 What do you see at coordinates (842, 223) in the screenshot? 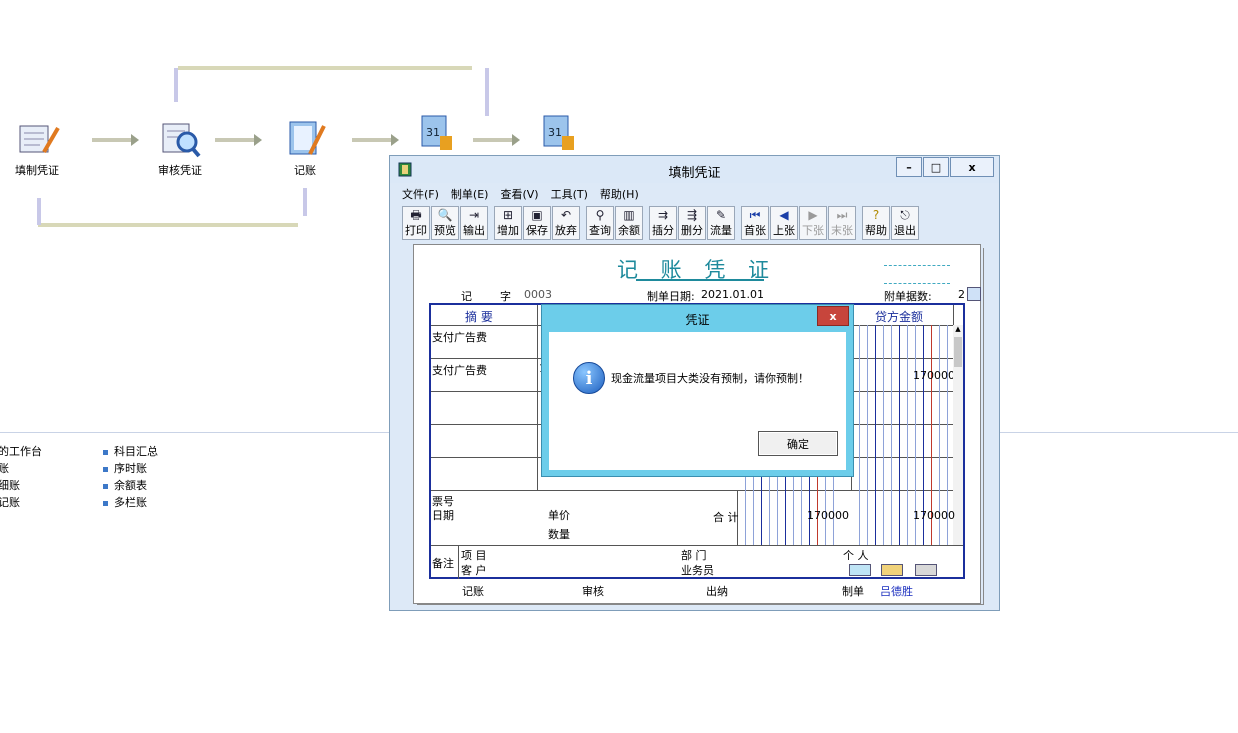
I see `last-button: ⏭ 末张` at bounding box center [842, 223].